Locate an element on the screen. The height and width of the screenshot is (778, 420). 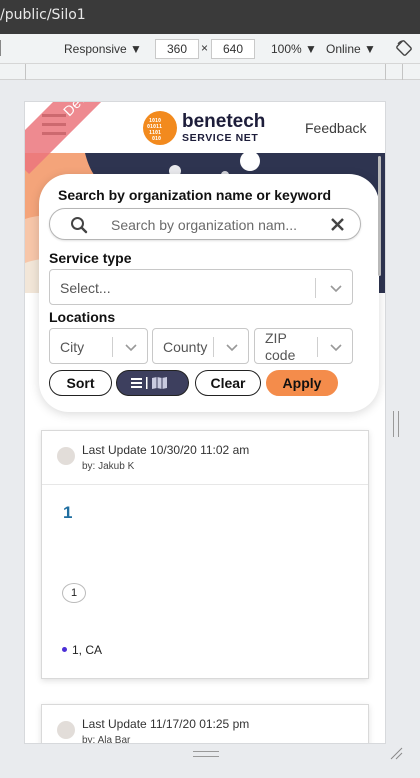
service-type-label: Service type is located at coordinates (90, 258).